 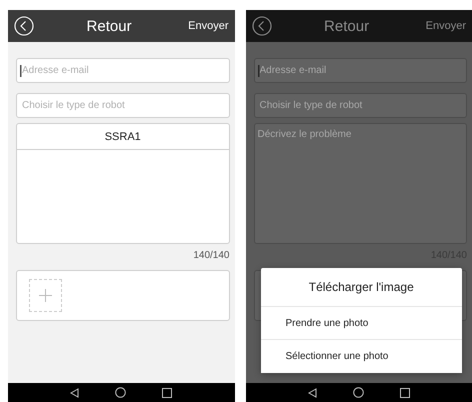 What do you see at coordinates (361, 323) in the screenshot?
I see `dialog-option: Prendre une photo` at bounding box center [361, 323].